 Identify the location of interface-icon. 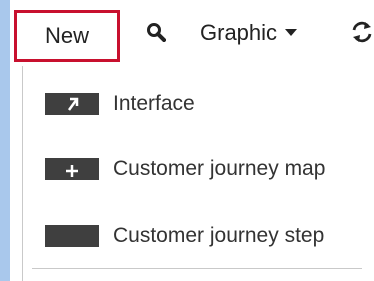
(72, 104).